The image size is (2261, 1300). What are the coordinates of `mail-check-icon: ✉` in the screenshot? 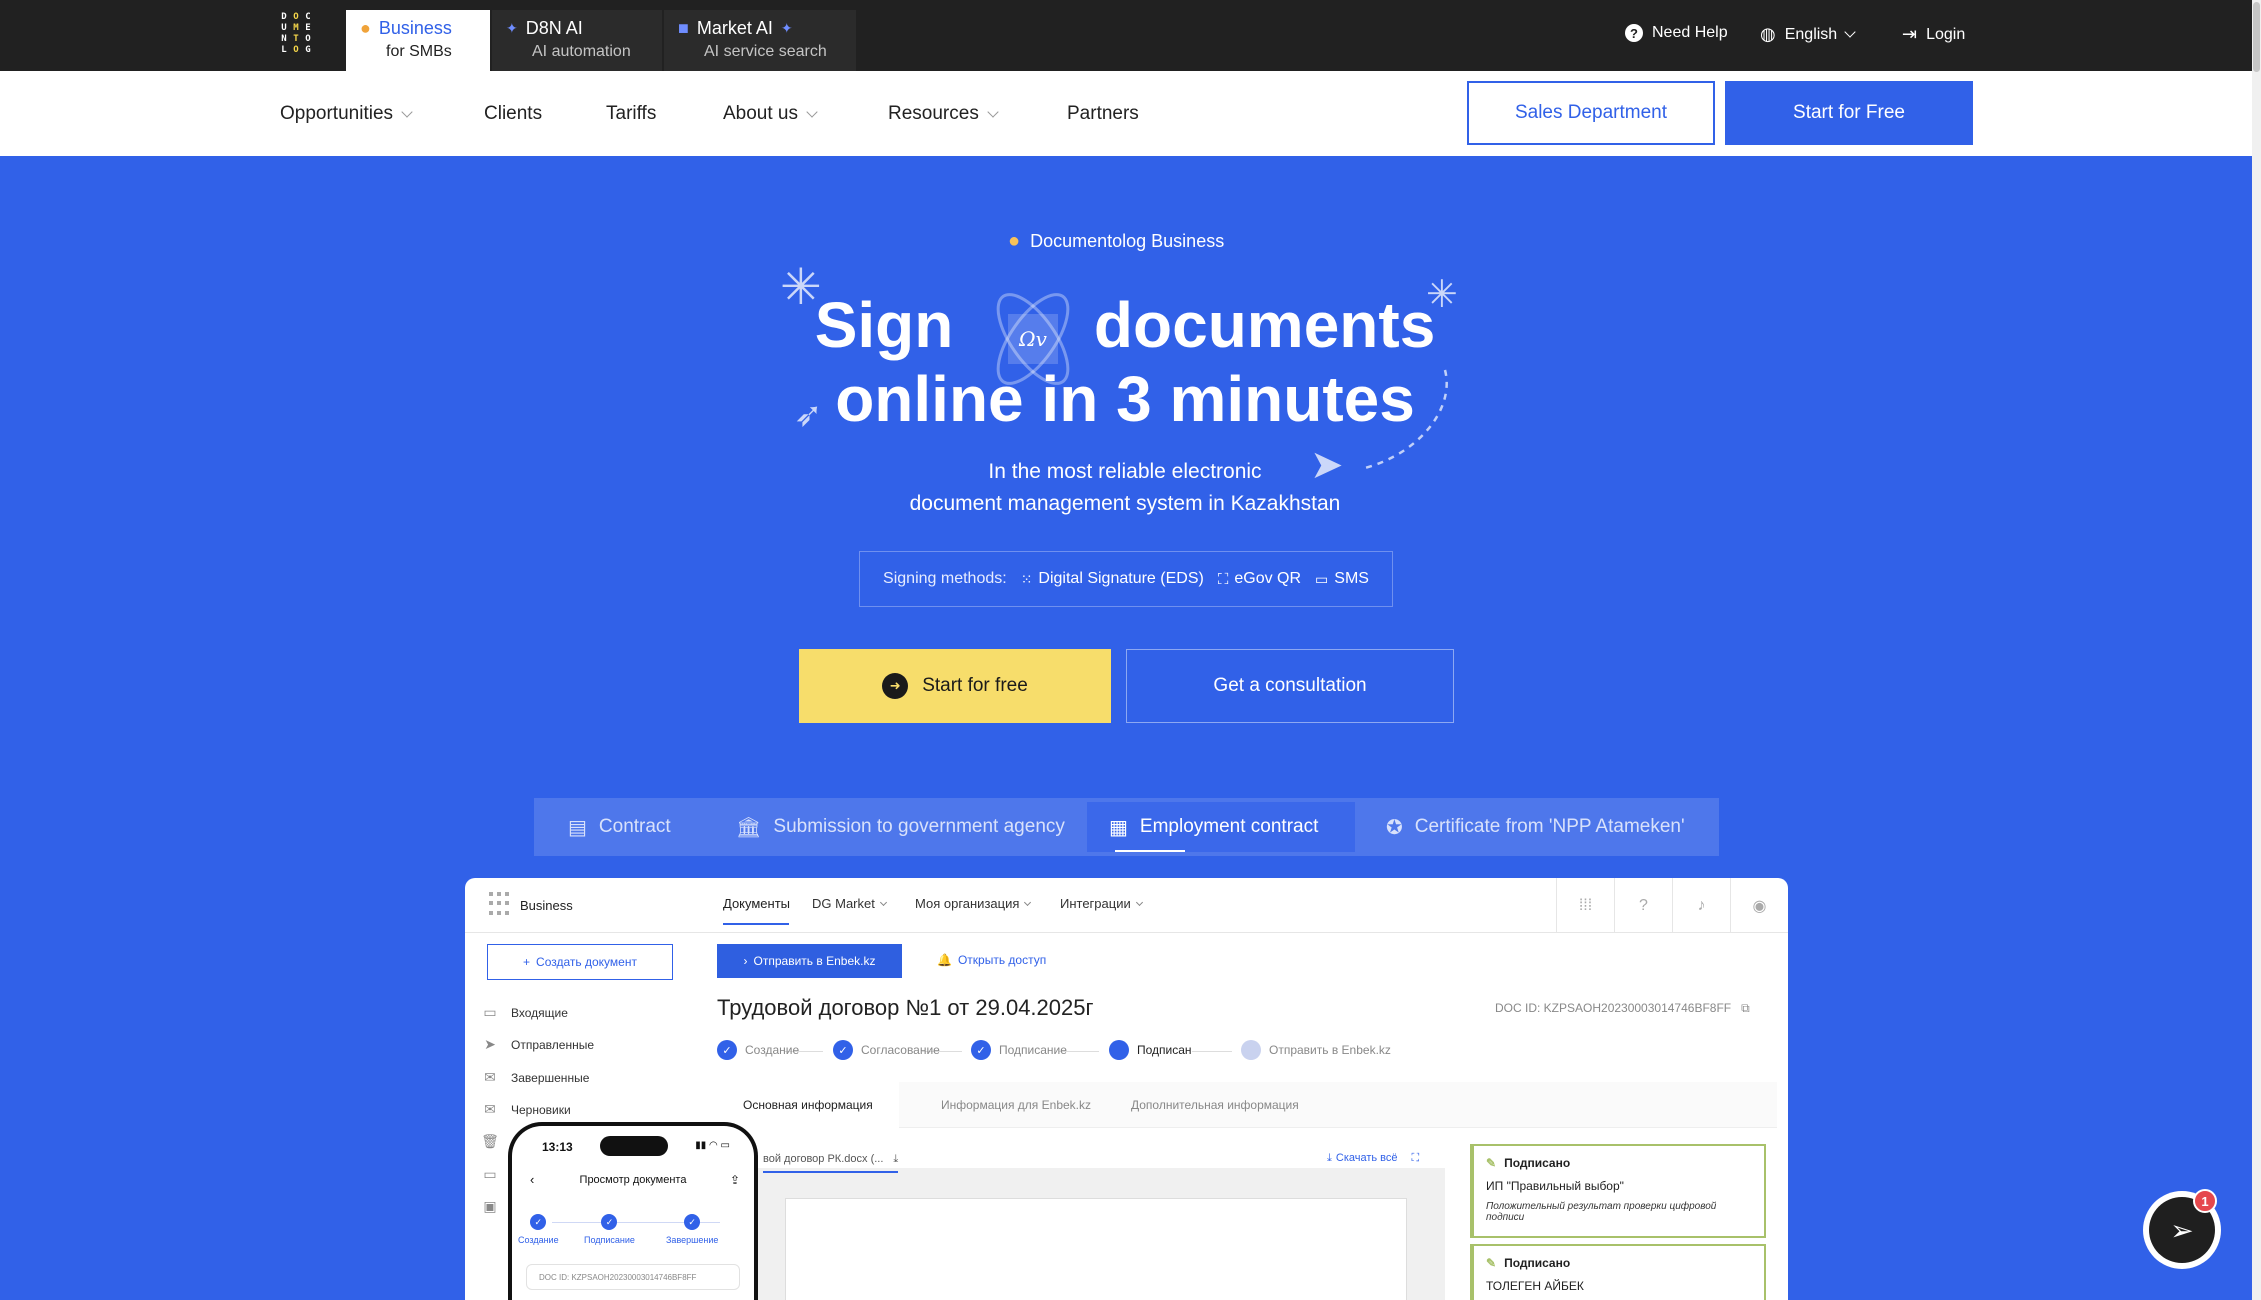 It's located at (490, 1077).